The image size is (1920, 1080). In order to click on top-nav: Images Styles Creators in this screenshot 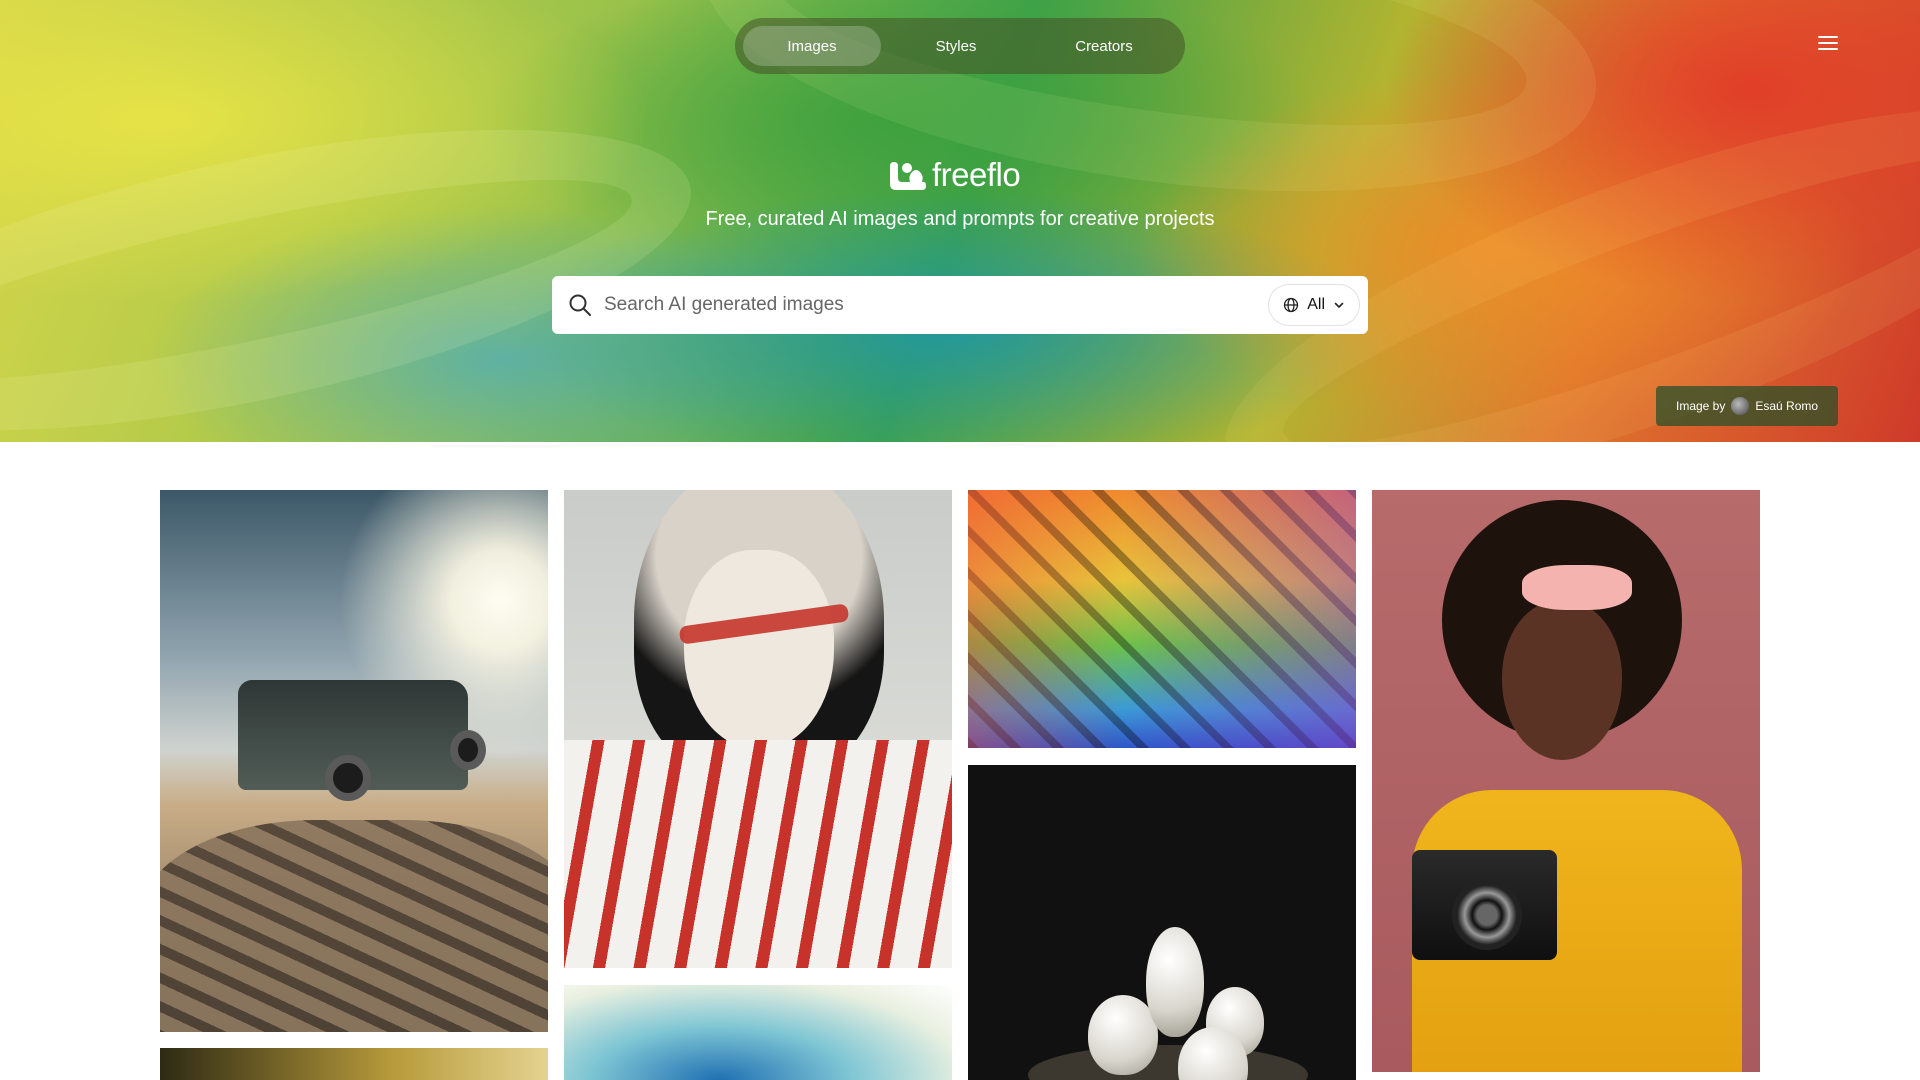, I will do `click(960, 46)`.